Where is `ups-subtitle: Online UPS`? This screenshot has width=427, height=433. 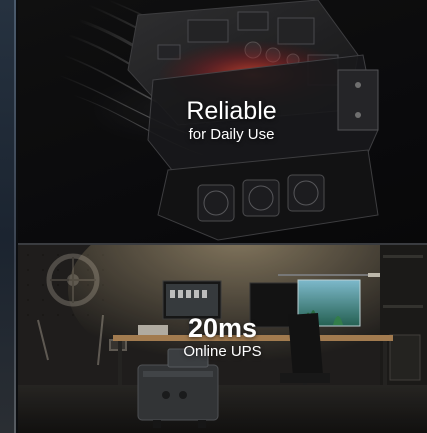
ups-subtitle: Online UPS is located at coordinates (222, 351).